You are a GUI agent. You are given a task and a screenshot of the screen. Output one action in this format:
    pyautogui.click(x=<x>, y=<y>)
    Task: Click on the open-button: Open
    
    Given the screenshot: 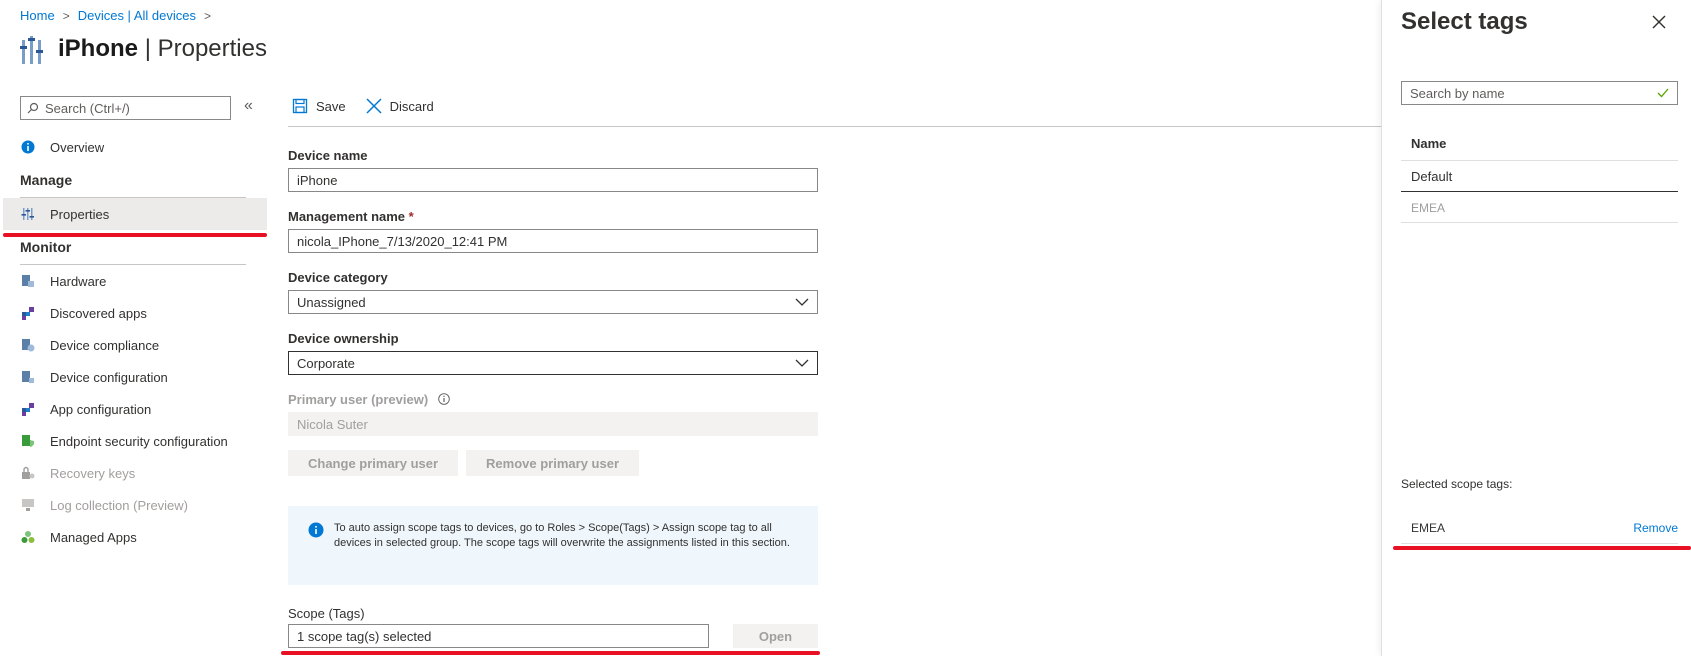 What is the action you would take?
    pyautogui.click(x=775, y=636)
    